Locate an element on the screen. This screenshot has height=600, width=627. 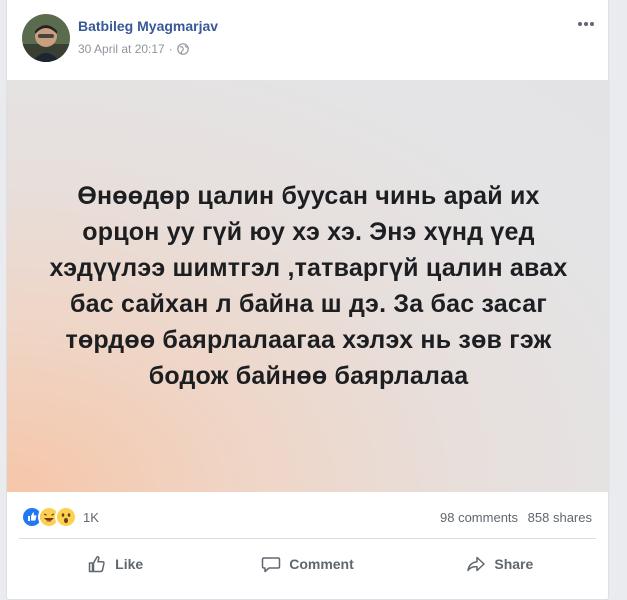
post-stats: 1K 98 comments 858 shares is located at coordinates (307, 516).